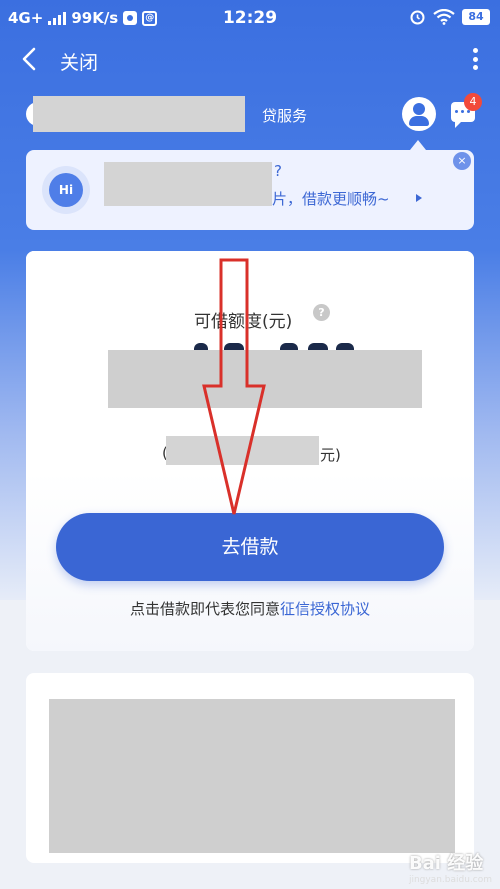 Image resolution: width=500 pixels, height=889 pixels. Describe the element at coordinates (450, 869) in the screenshot. I see `watermark: Bai 经验 jingyan.baidu.com` at that location.